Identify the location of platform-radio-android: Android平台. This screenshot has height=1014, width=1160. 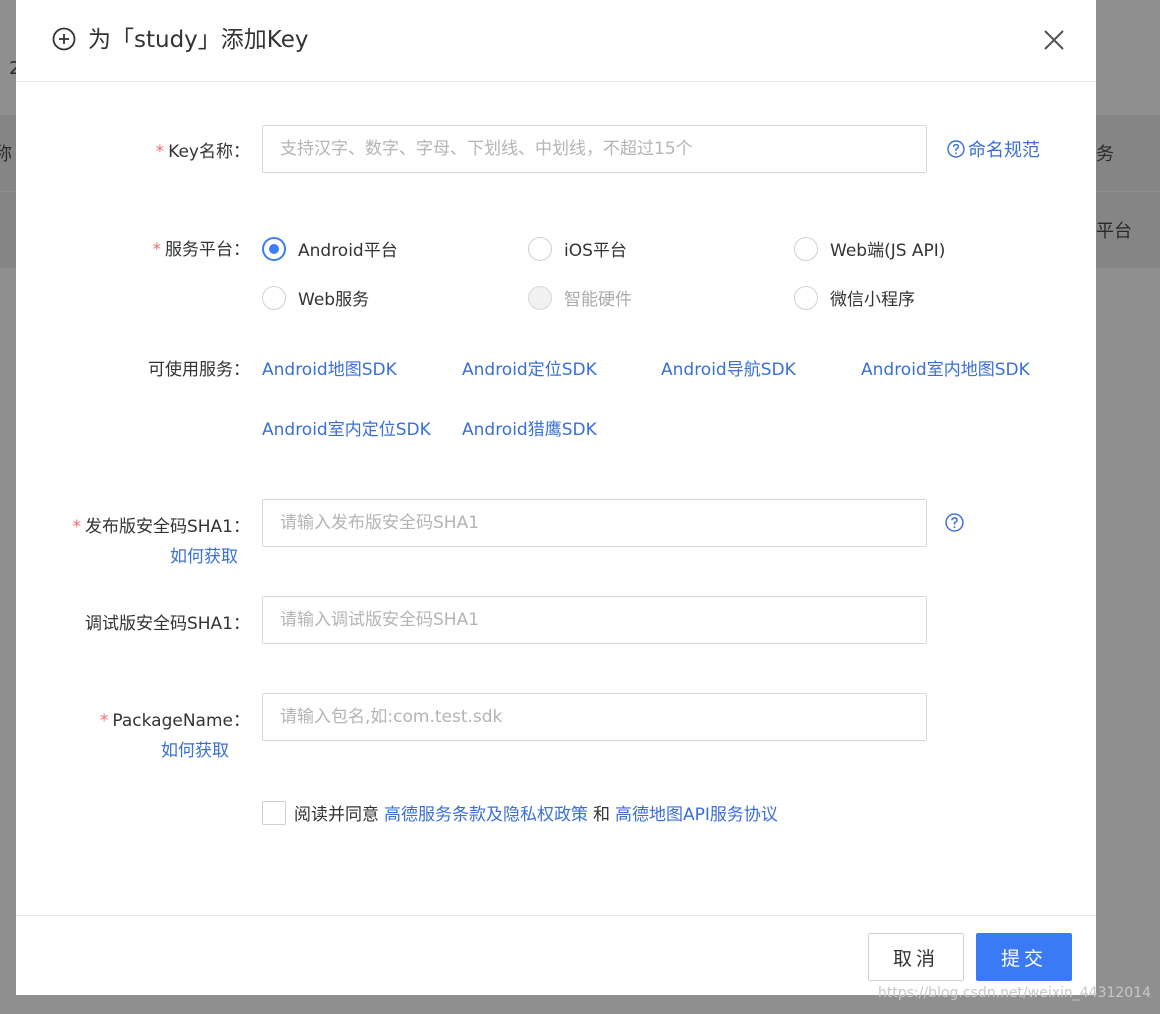
(330, 248).